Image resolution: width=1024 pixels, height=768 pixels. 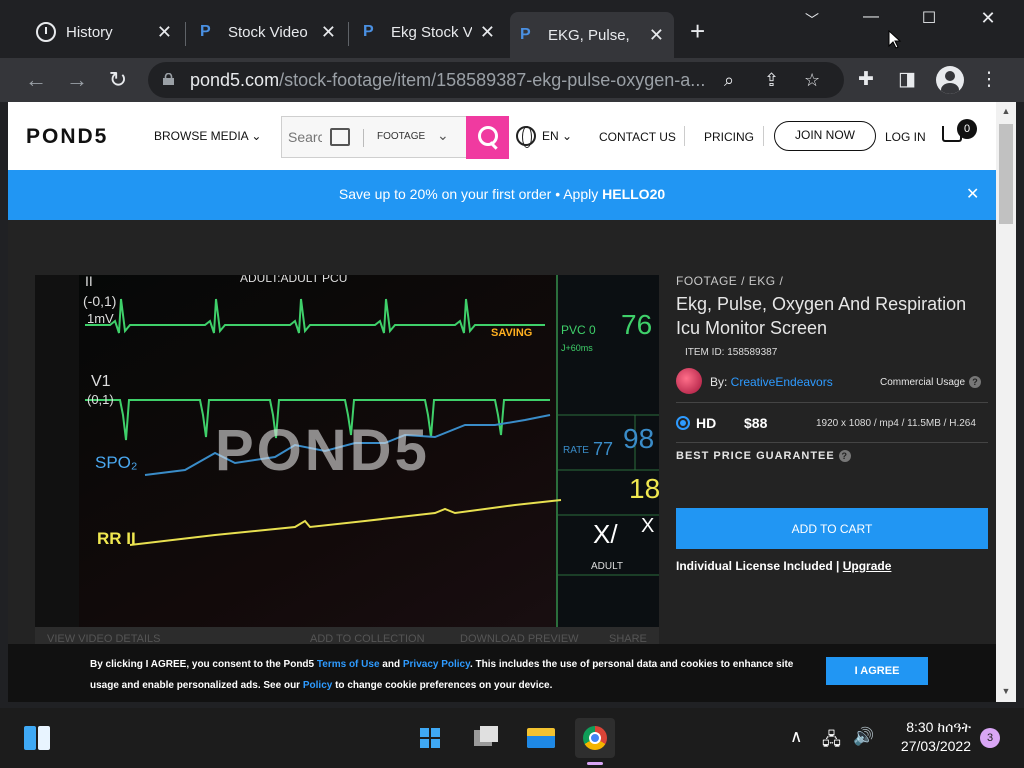 What do you see at coordinates (967, 129) in the screenshot?
I see `cart-count-badge: 0` at bounding box center [967, 129].